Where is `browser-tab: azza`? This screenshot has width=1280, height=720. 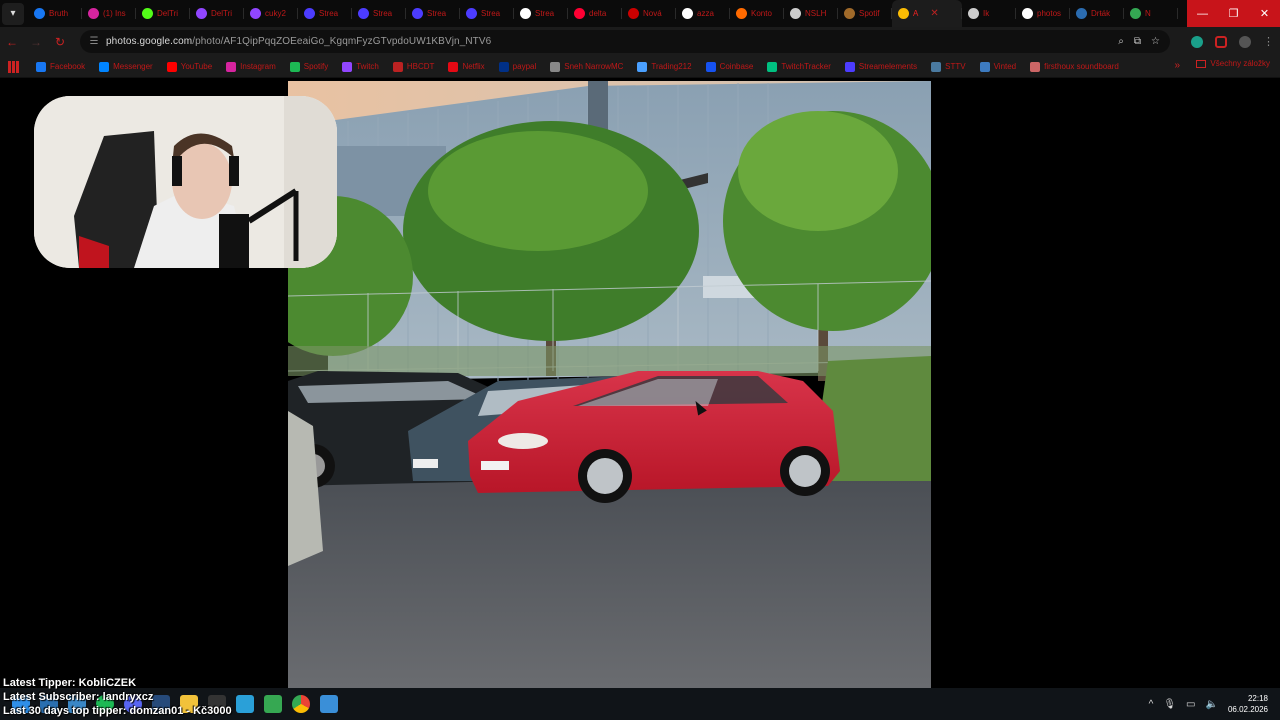
browser-tab: azza is located at coordinates (703, 13).